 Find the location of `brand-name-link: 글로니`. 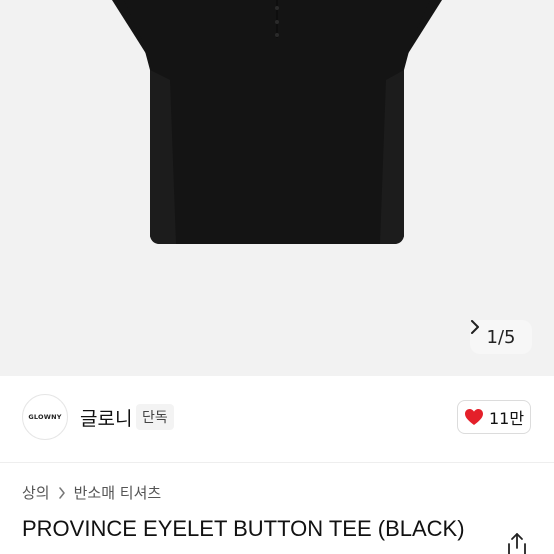

brand-name-link: 글로니 is located at coordinates (106, 417).